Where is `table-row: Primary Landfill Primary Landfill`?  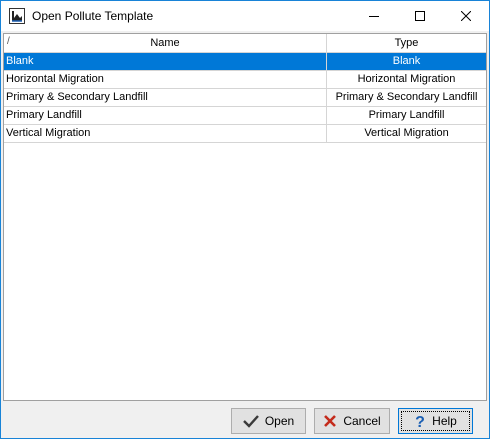 table-row: Primary Landfill Primary Landfill is located at coordinates (245, 116).